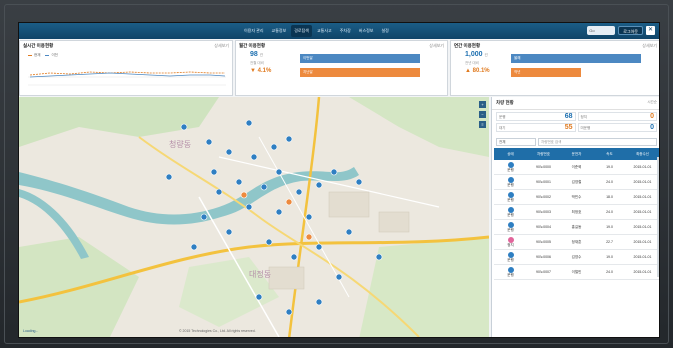 The height and width of the screenshot is (348, 673). What do you see at coordinates (642, 154) in the screenshot?
I see `column-header: 최종수신` at bounding box center [642, 154].